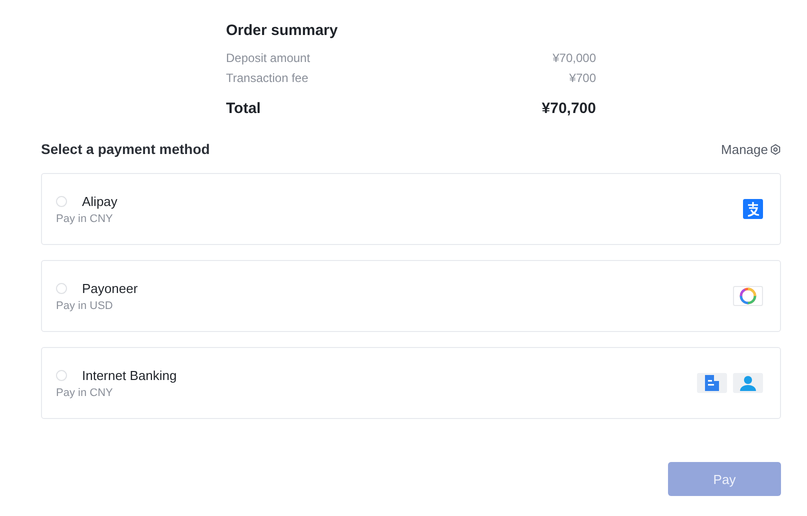 The image size is (807, 516). Describe the element at coordinates (748, 383) in the screenshot. I see `person-icon` at that location.